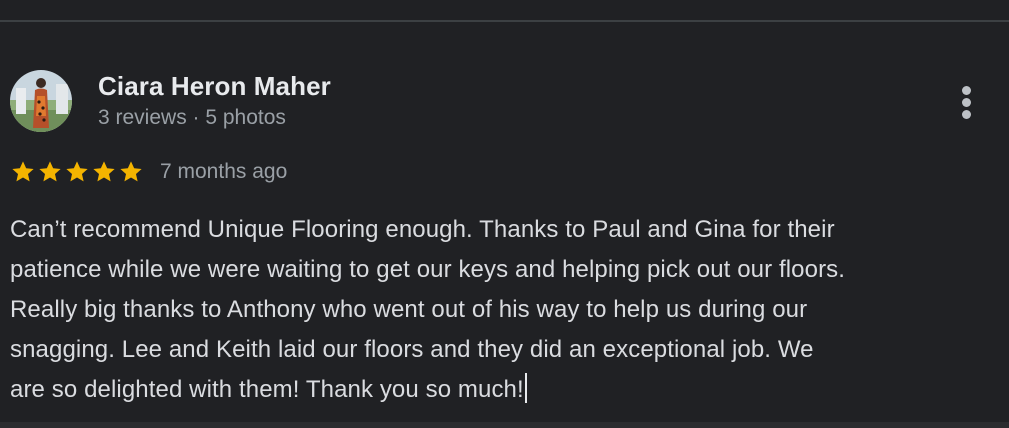 Image resolution: width=1009 pixels, height=428 pixels. Describe the element at coordinates (504, 21) in the screenshot. I see `top-divider` at that location.